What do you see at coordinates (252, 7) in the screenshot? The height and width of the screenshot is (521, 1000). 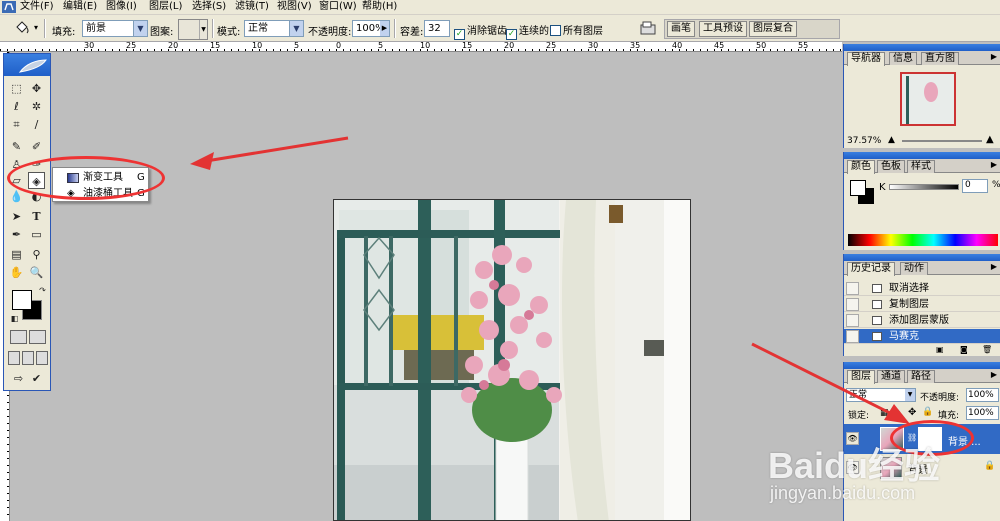 I see `menu-filter: 滤镜(T)` at bounding box center [252, 7].